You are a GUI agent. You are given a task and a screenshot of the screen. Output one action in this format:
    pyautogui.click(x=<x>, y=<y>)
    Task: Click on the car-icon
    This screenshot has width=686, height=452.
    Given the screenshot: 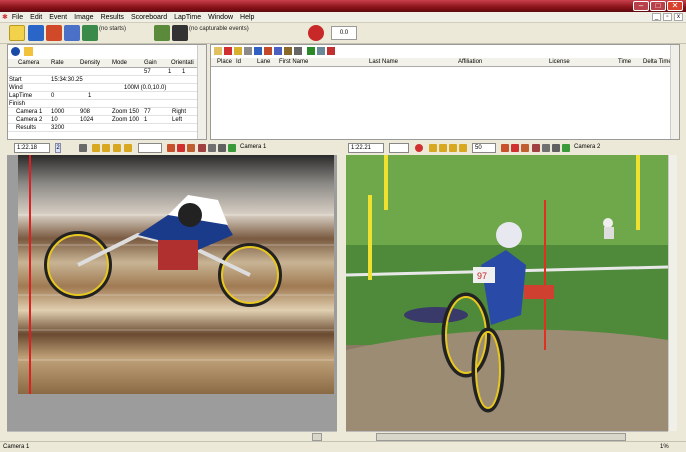 What is the action you would take?
    pyautogui.click(x=162, y=33)
    